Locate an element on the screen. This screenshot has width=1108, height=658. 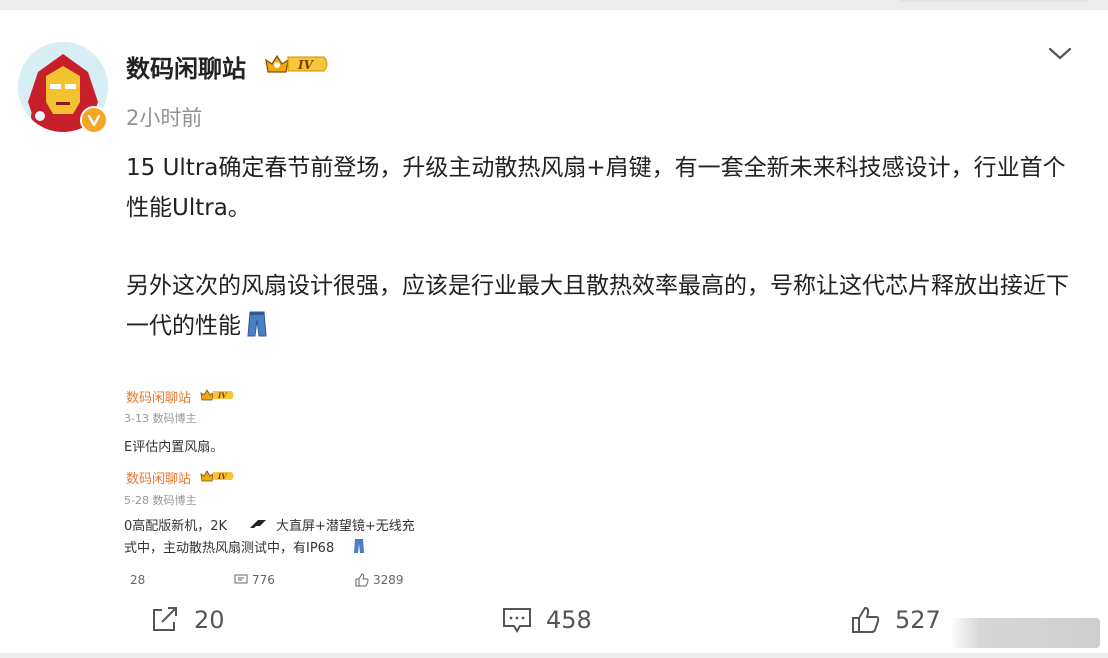
embed-meta-1: 3-13 数码博主 is located at coordinates (160, 418).